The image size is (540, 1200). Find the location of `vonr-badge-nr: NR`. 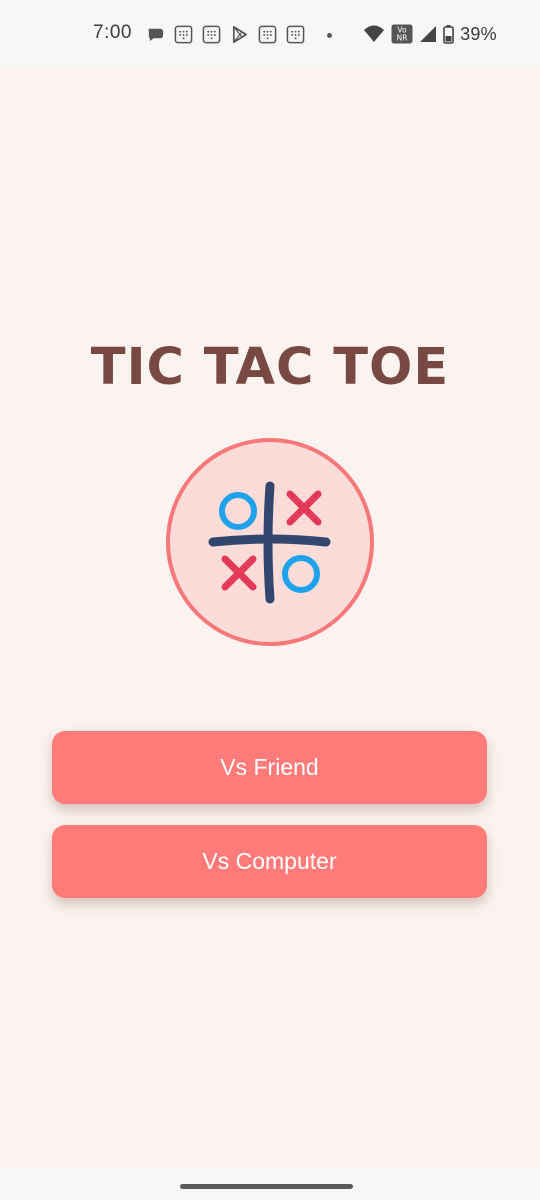

vonr-badge-nr: NR is located at coordinates (402, 38).